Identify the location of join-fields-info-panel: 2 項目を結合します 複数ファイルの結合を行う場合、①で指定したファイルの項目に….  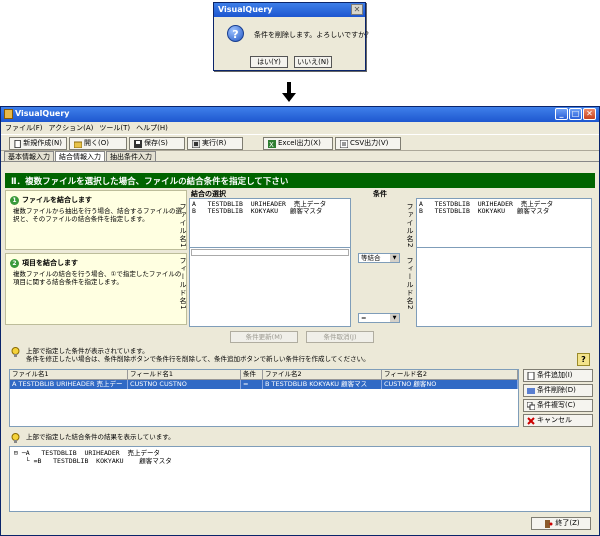
(96, 289).